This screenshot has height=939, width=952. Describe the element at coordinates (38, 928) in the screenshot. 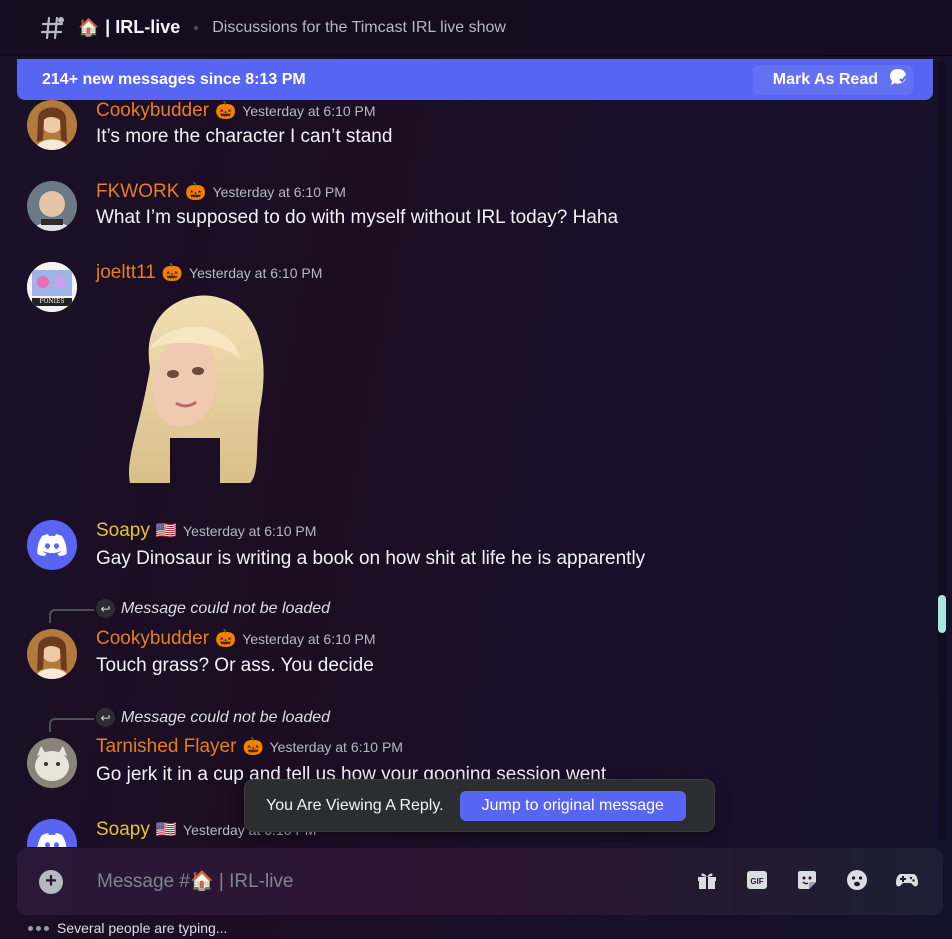

I see `typing-dots-icon` at that location.